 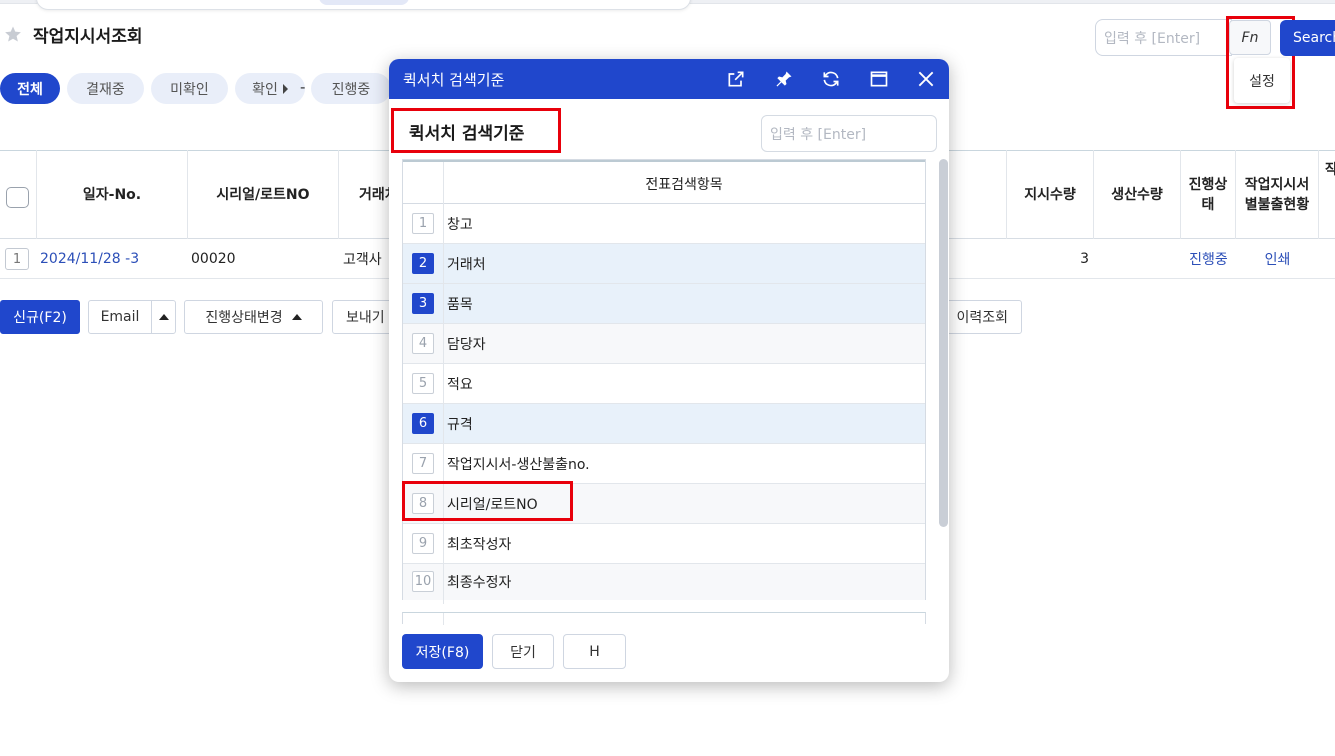 I want to click on row-date-no-link: 2024/11/28 -3, so click(x=89, y=259).